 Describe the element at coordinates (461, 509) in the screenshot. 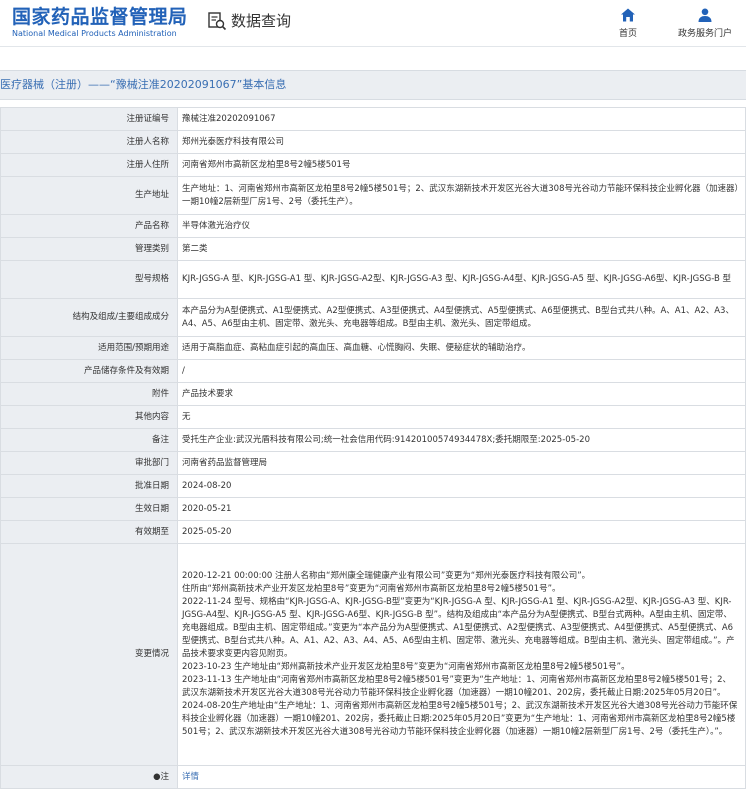

I see `field-value: 2020-05-21` at that location.